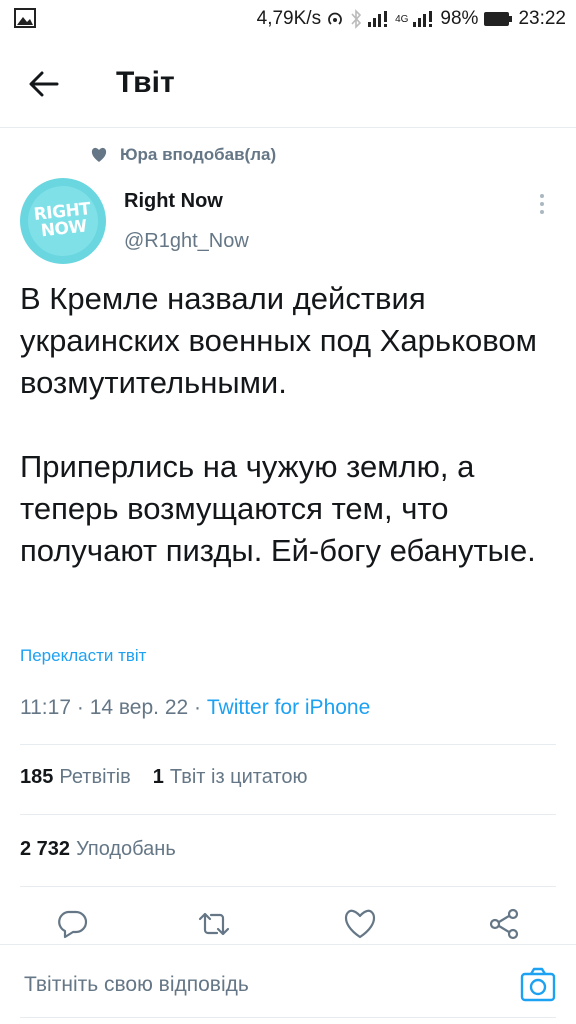 The width and height of the screenshot is (576, 1024). What do you see at coordinates (99, 154) in the screenshot?
I see `heart-icon` at bounding box center [99, 154].